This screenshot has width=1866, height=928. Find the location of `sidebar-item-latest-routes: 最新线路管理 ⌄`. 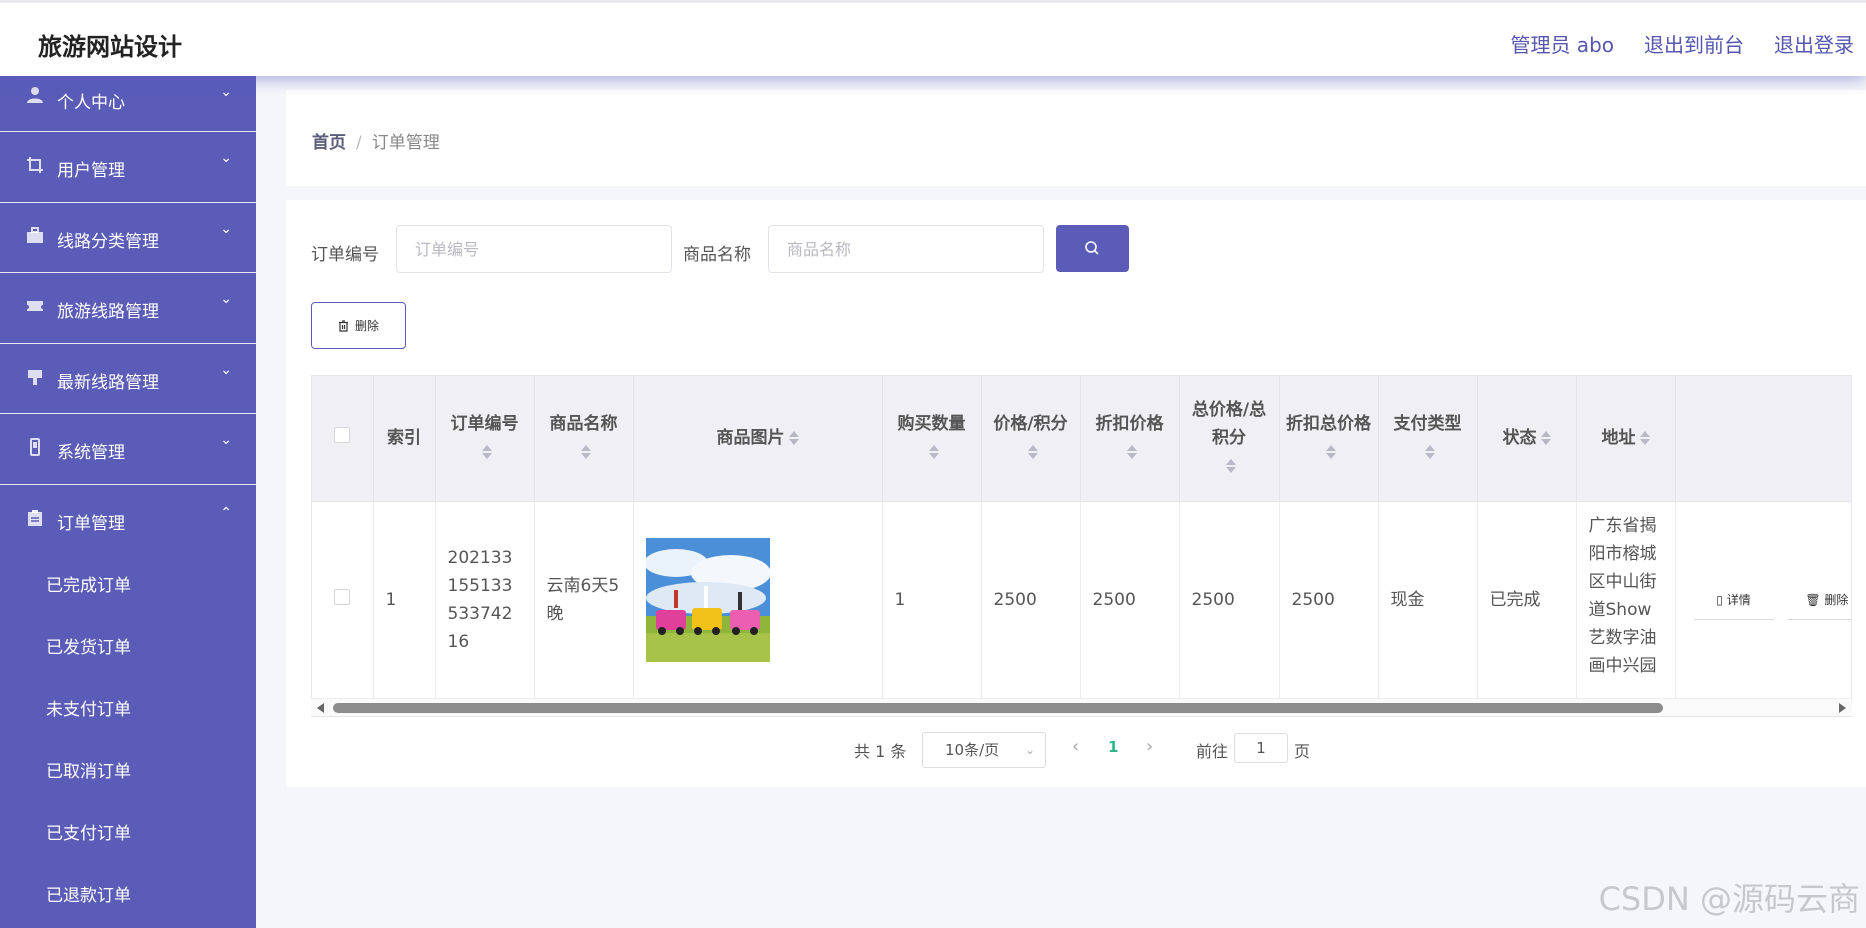

sidebar-item-latest-routes: 最新线路管理 ⌄ is located at coordinates (128, 379).